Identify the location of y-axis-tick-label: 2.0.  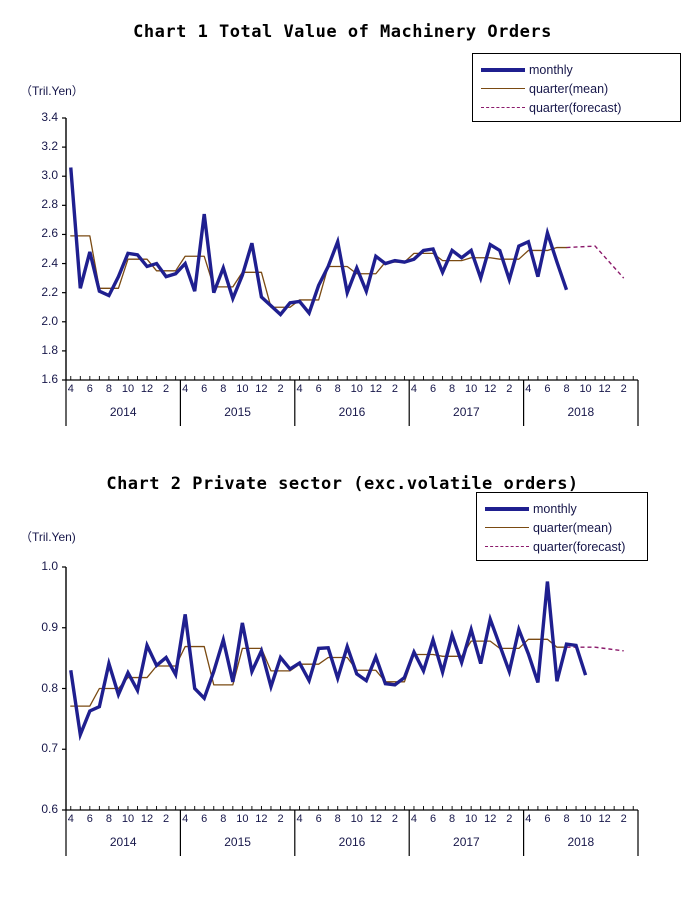
(49, 320).